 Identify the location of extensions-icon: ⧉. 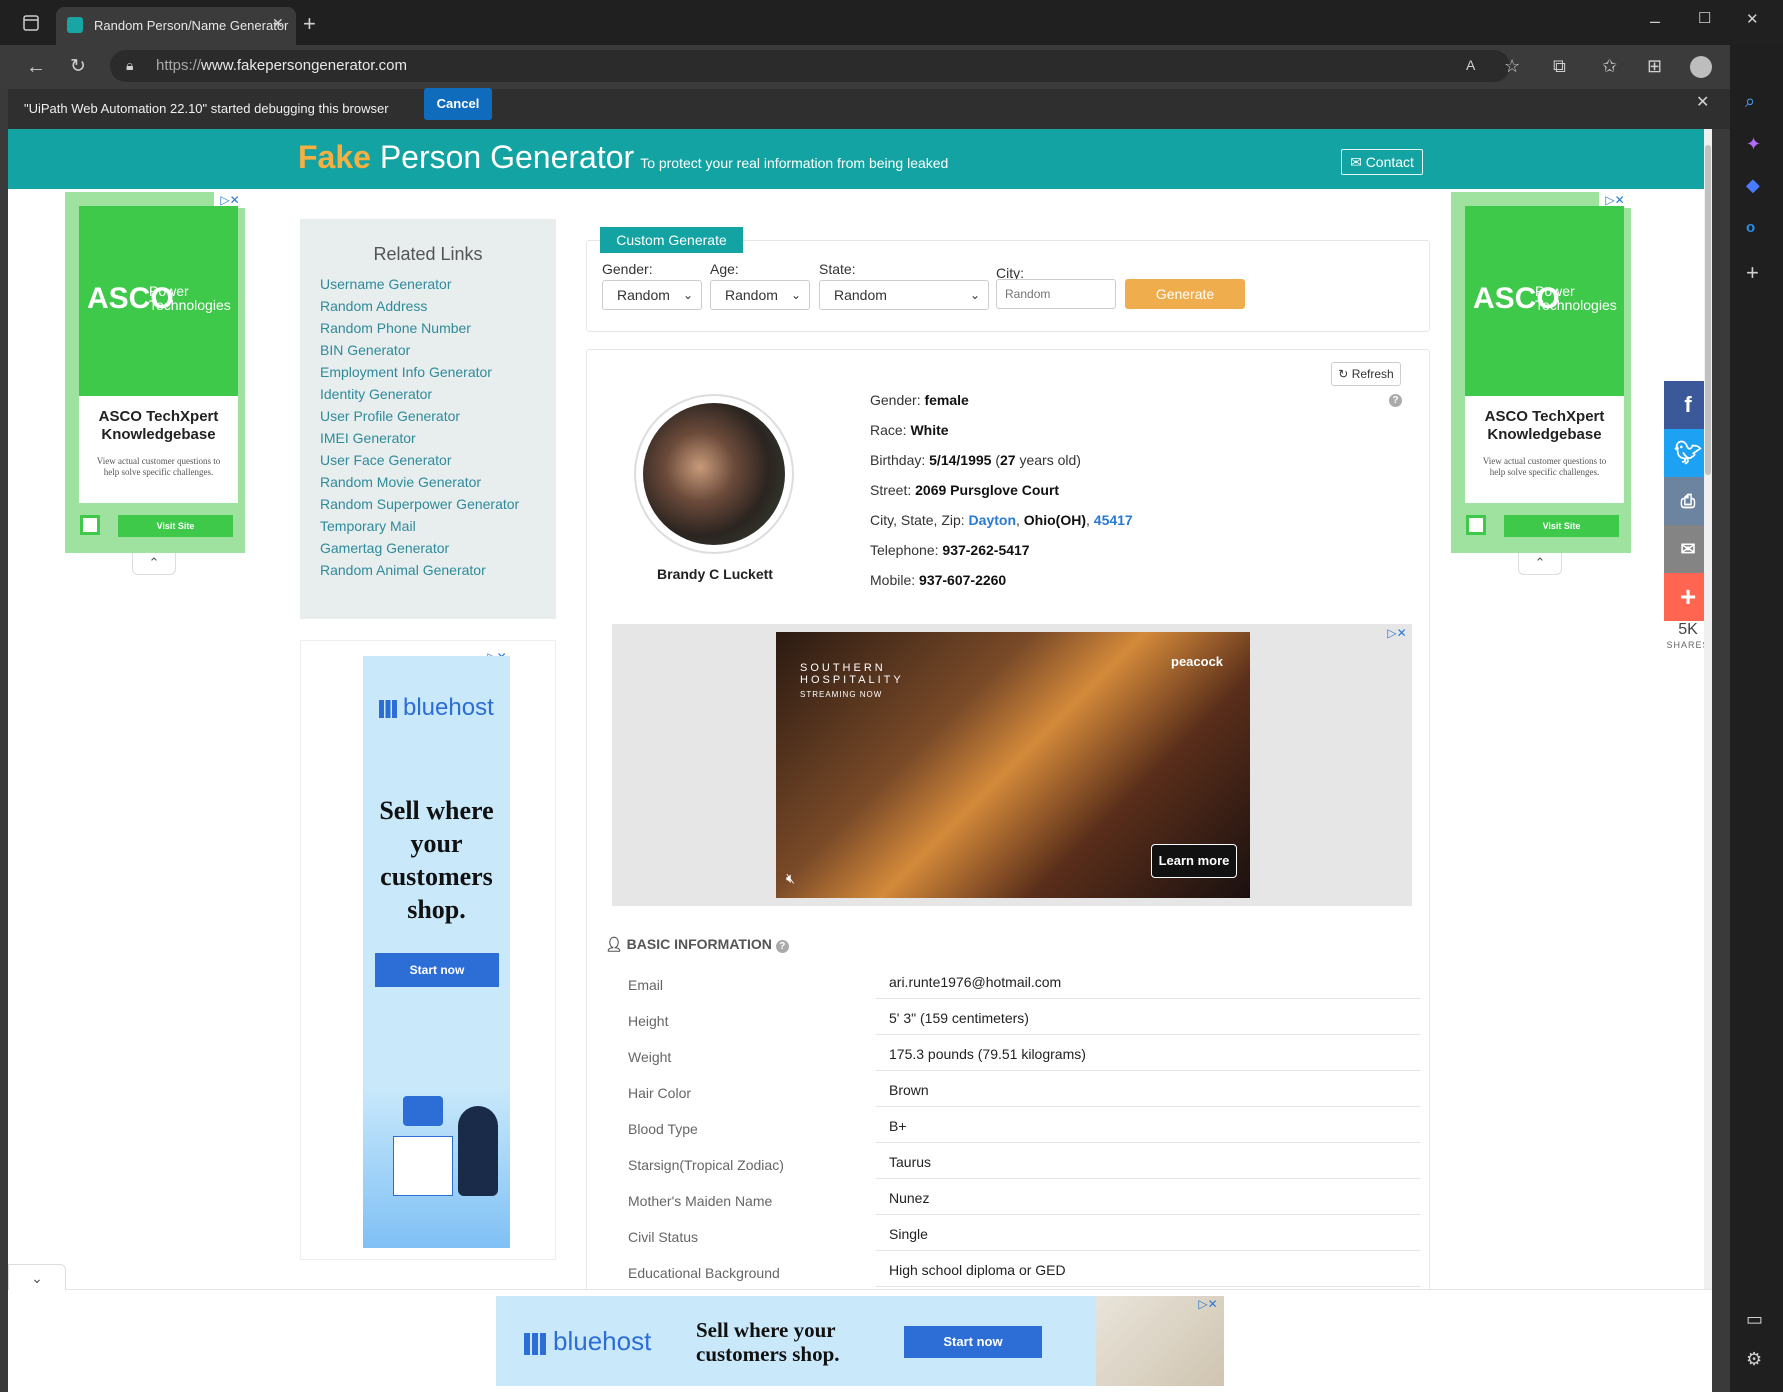
(1559, 66).